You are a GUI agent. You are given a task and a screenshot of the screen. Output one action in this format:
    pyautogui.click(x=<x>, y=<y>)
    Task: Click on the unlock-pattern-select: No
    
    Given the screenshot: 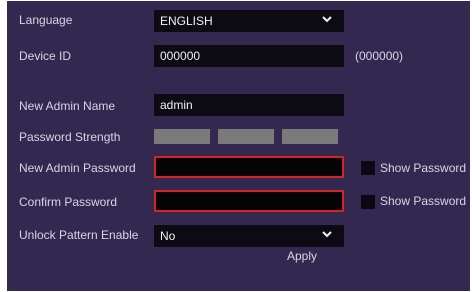 What is the action you would take?
    pyautogui.click(x=249, y=236)
    